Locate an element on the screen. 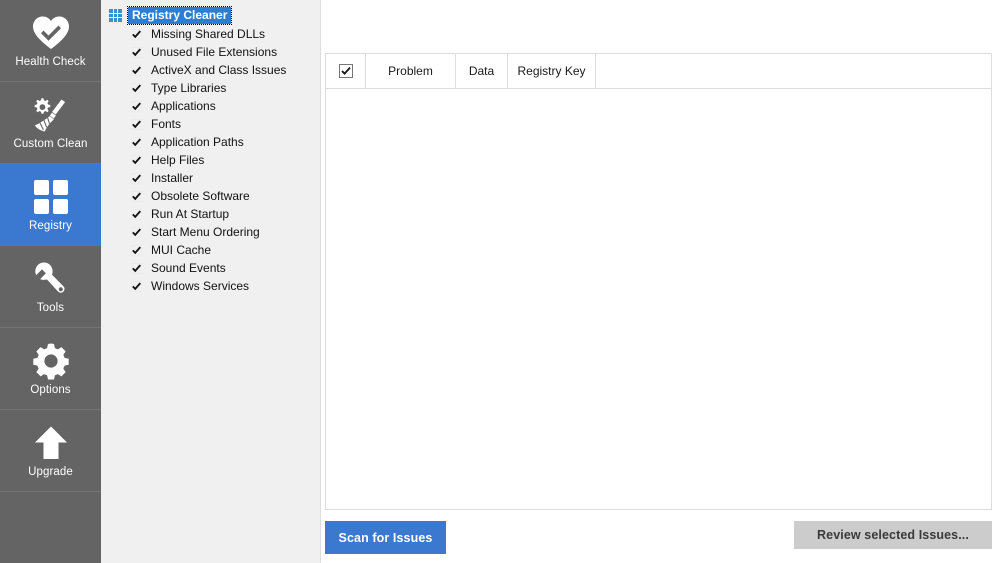  sidebar-item-upgrade: Upgrade is located at coordinates (50, 451).